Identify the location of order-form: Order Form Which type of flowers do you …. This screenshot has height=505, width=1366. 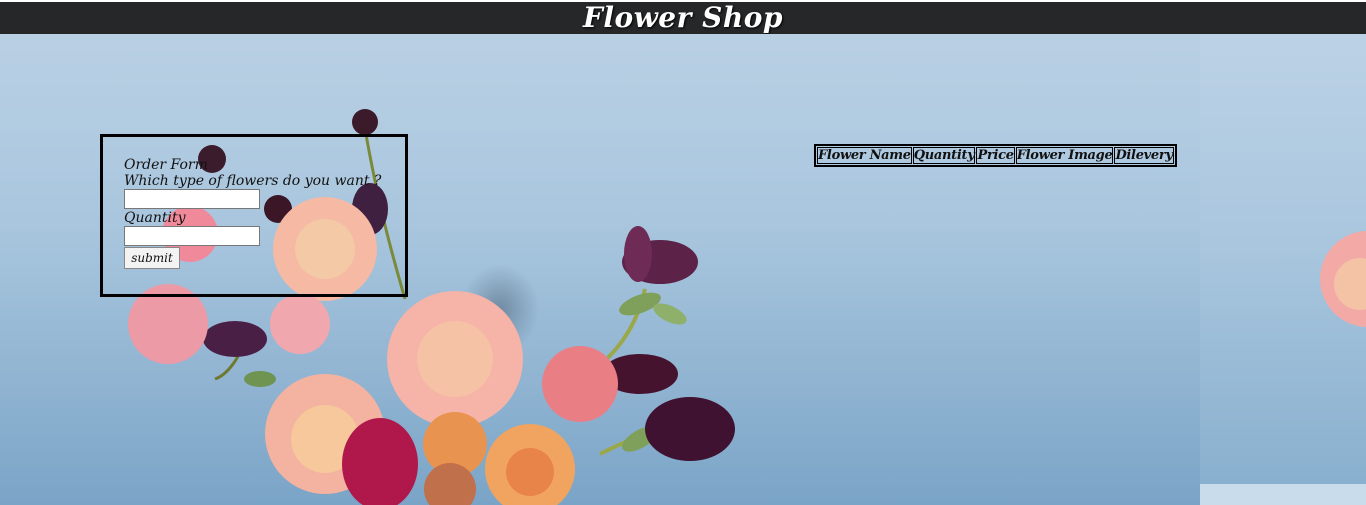
(264, 213).